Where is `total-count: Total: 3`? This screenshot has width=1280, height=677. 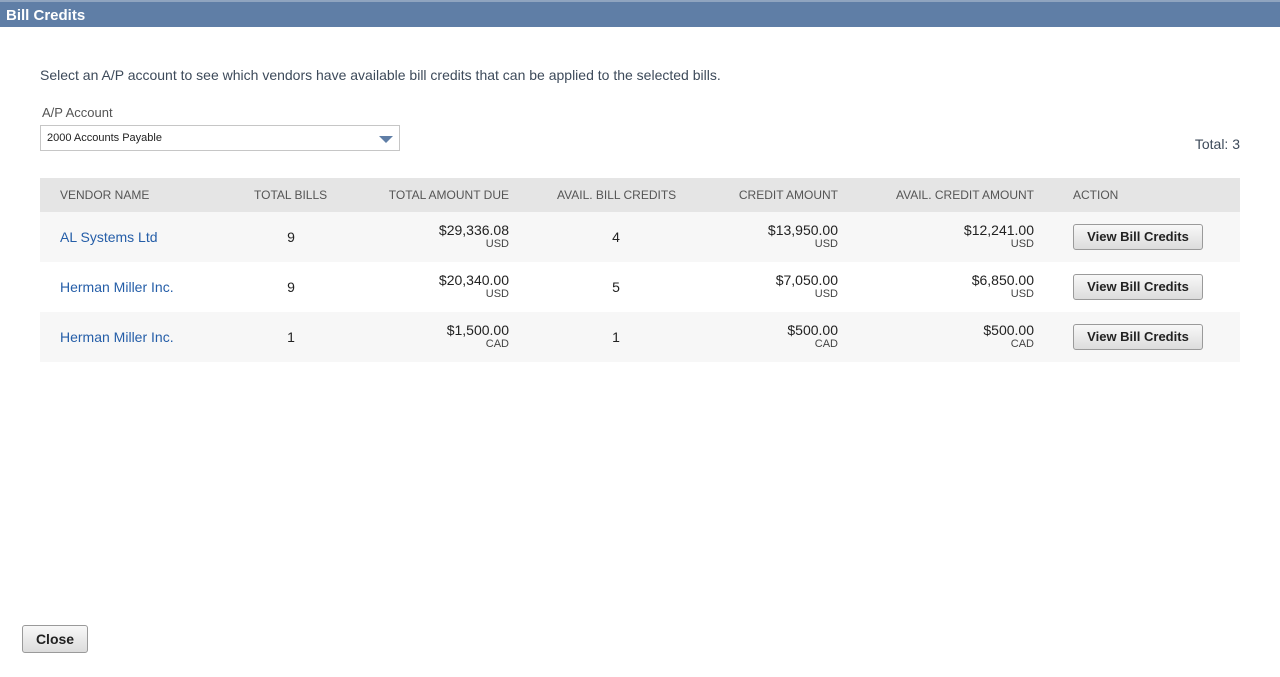
total-count: Total: 3 is located at coordinates (1217, 144).